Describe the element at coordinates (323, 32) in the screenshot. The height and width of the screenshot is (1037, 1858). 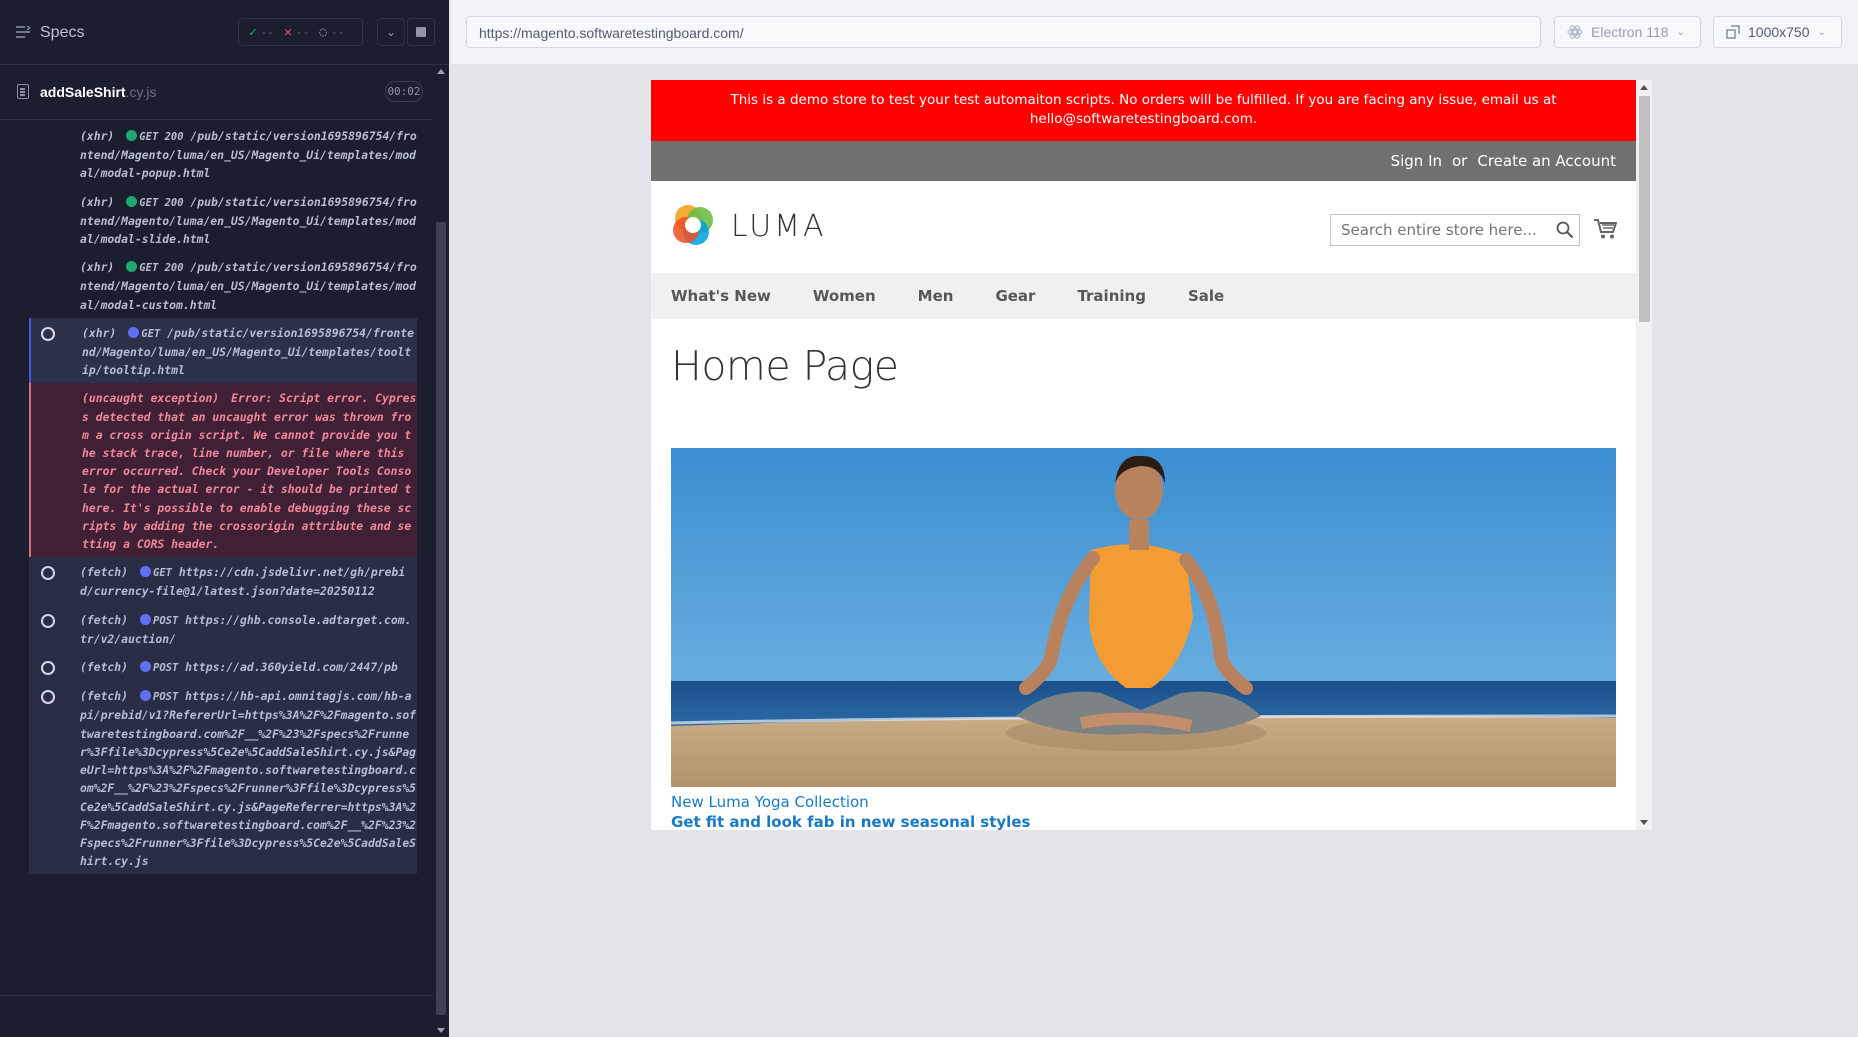
I see `pending-icon: ◌` at that location.